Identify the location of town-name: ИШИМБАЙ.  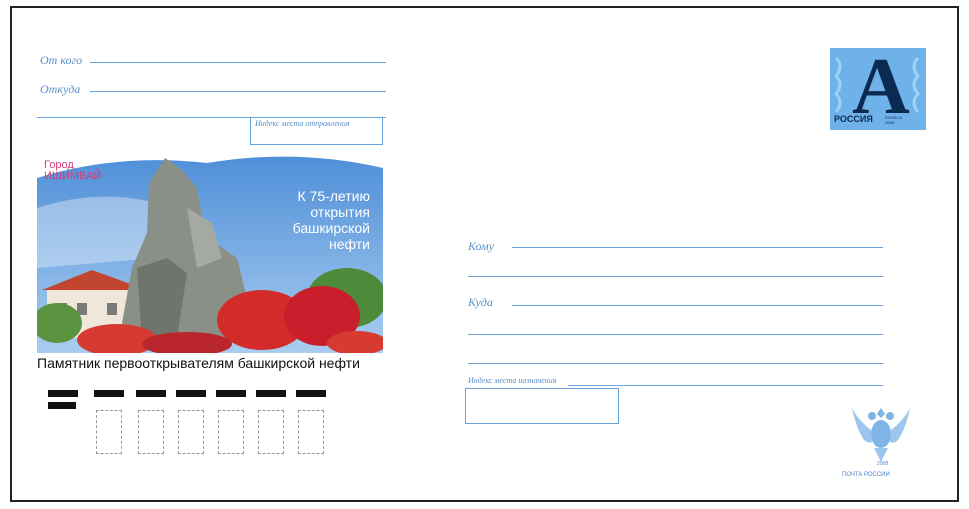
(73, 176).